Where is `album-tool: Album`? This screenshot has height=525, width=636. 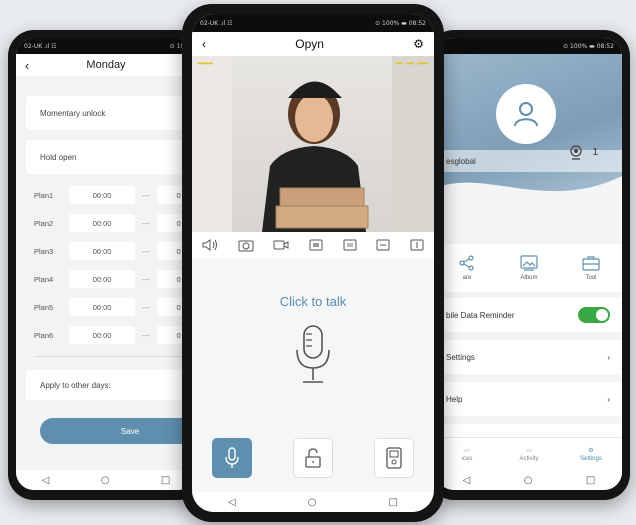
album-tool: Album is located at coordinates (529, 268).